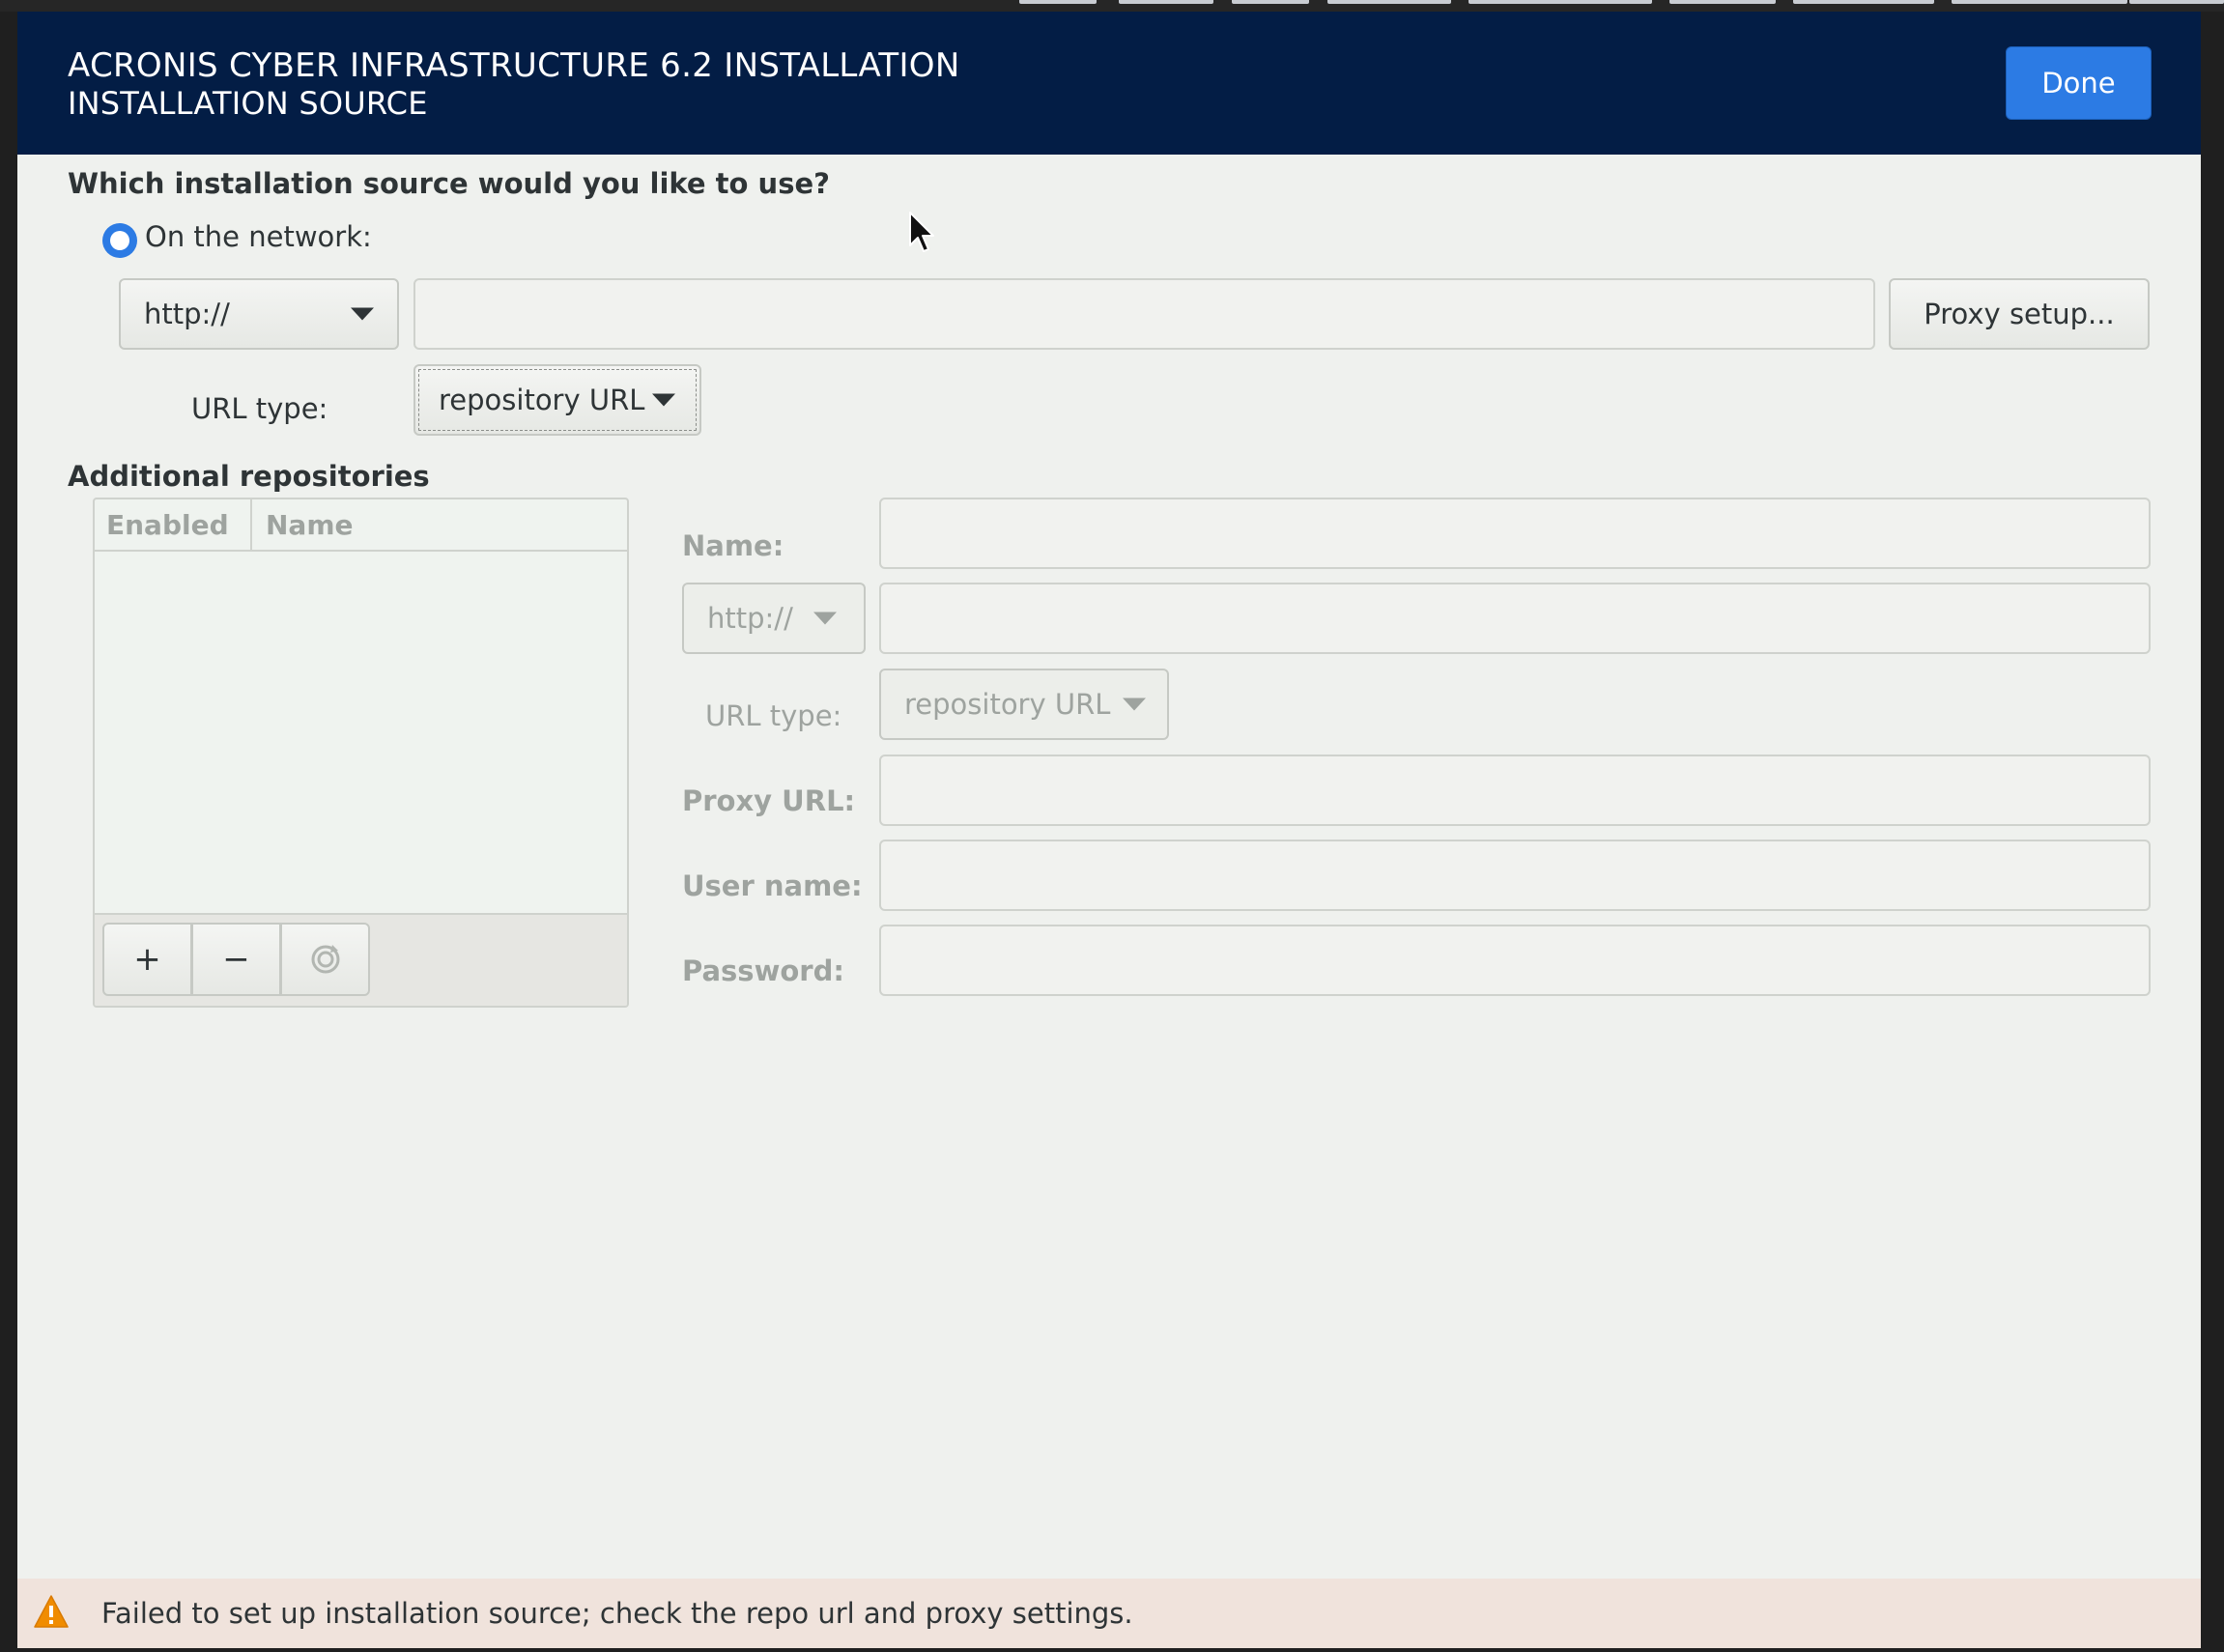 The image size is (2224, 1652). Describe the element at coordinates (1144, 314) in the screenshot. I see `source-url-input` at that location.